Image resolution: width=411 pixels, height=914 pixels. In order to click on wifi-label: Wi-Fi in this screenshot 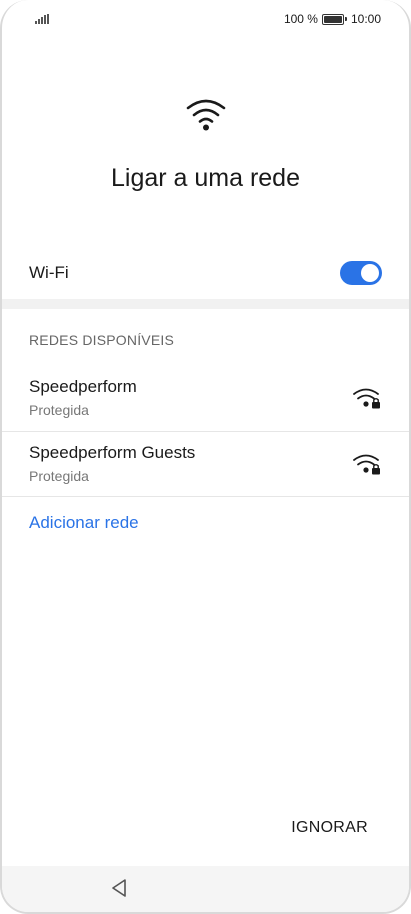, I will do `click(49, 272)`.